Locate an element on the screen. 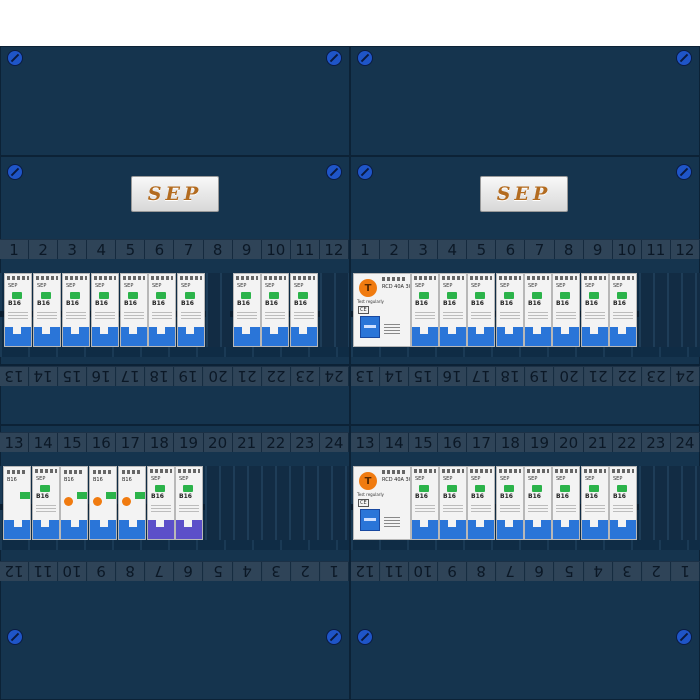 The height and width of the screenshot is (700, 700). module-number: 4 is located at coordinates (102, 249).